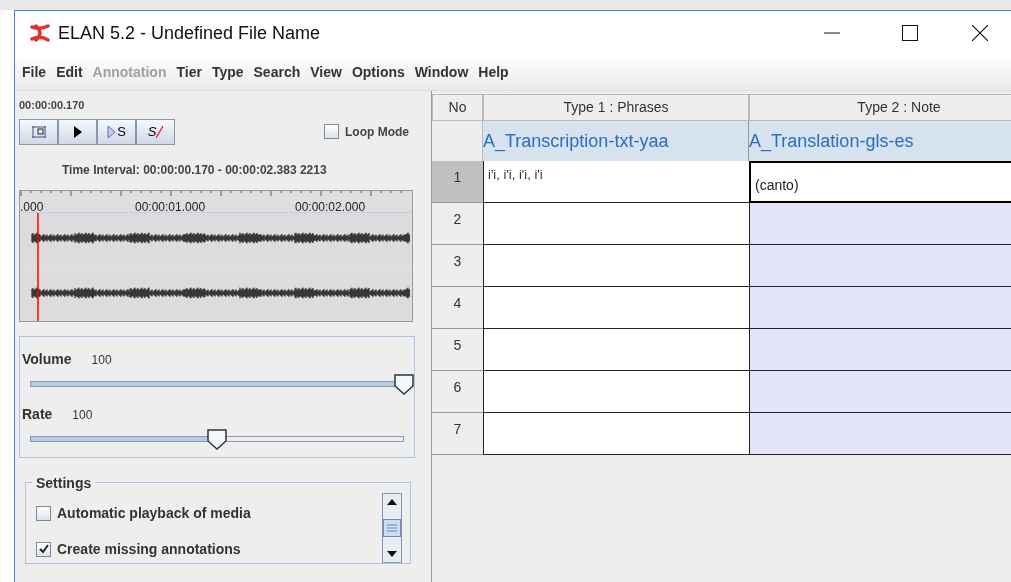 This screenshot has height=582, width=1011. I want to click on slider-label: Rate, so click(37, 414).